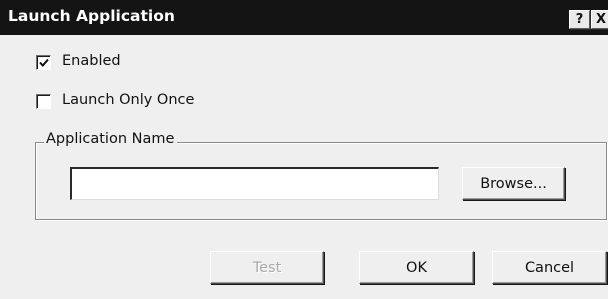 The height and width of the screenshot is (299, 608). What do you see at coordinates (111, 139) in the screenshot?
I see `application-name-legend: Application Name` at bounding box center [111, 139].